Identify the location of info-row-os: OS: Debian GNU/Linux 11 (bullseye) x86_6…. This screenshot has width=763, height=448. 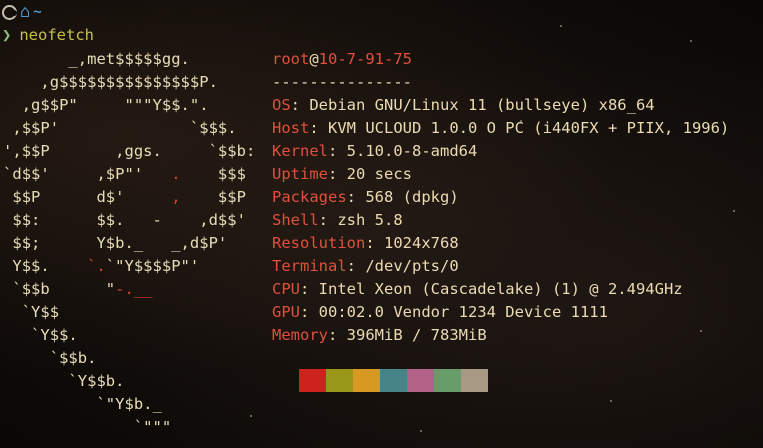
(500, 105).